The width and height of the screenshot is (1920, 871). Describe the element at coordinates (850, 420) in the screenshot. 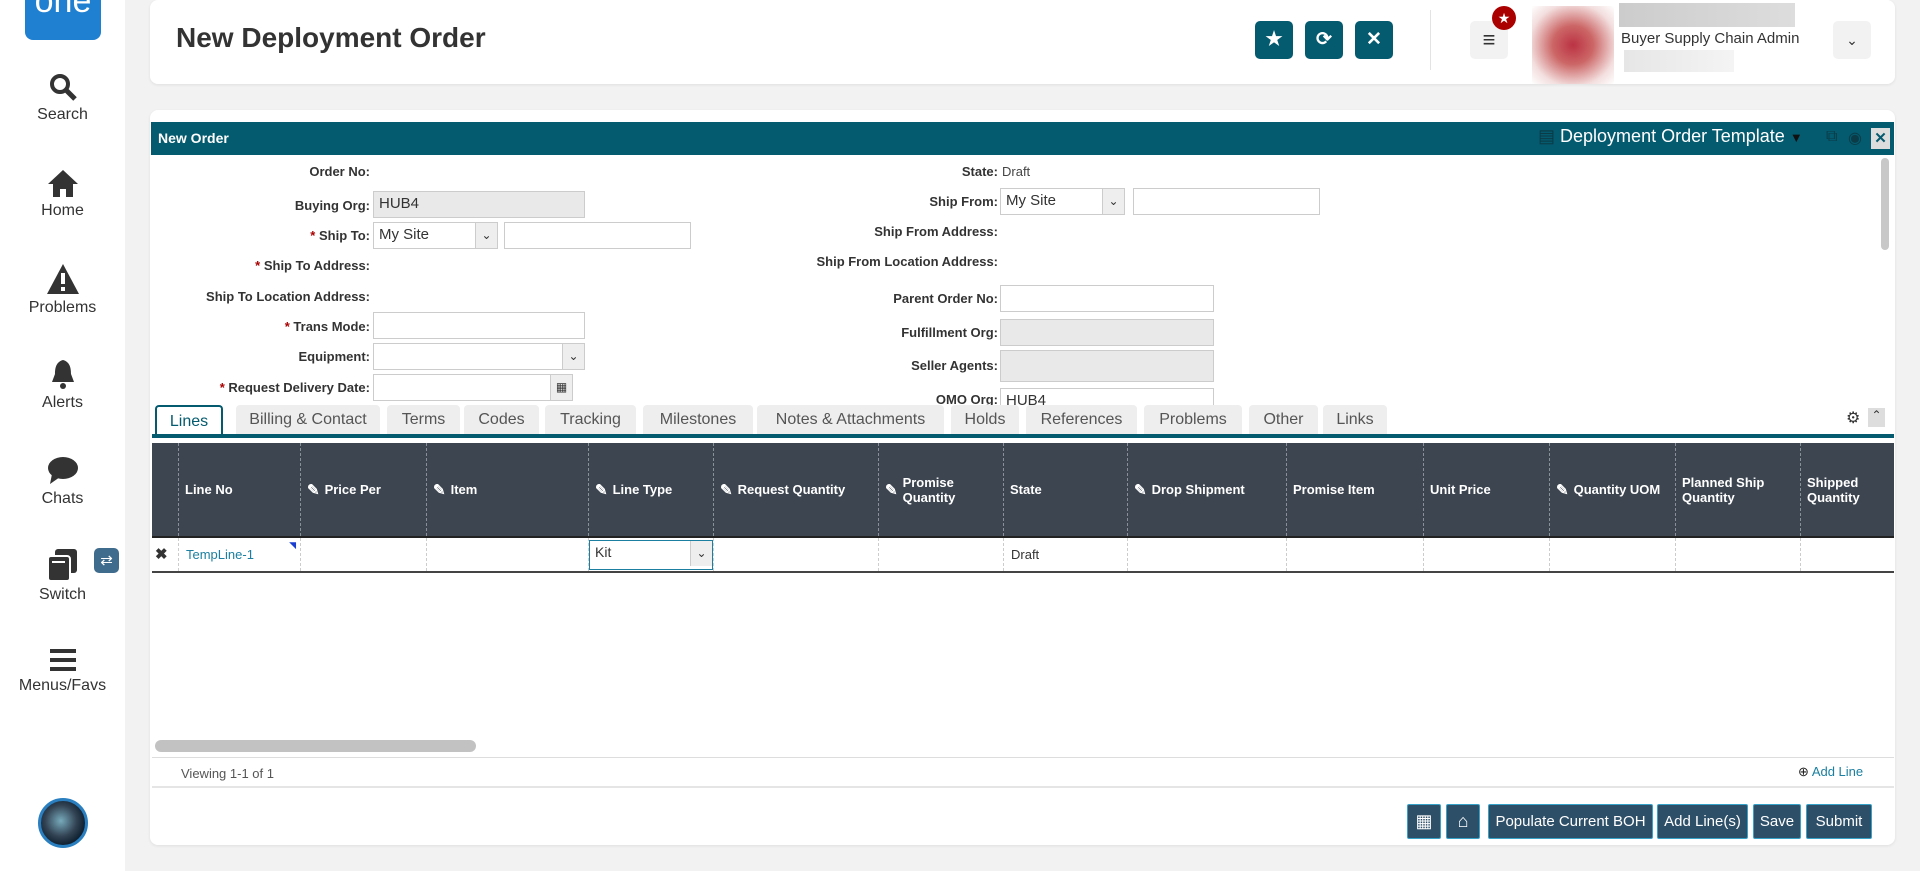

I see `tab-notes-attachments: Notes & Attachments` at that location.